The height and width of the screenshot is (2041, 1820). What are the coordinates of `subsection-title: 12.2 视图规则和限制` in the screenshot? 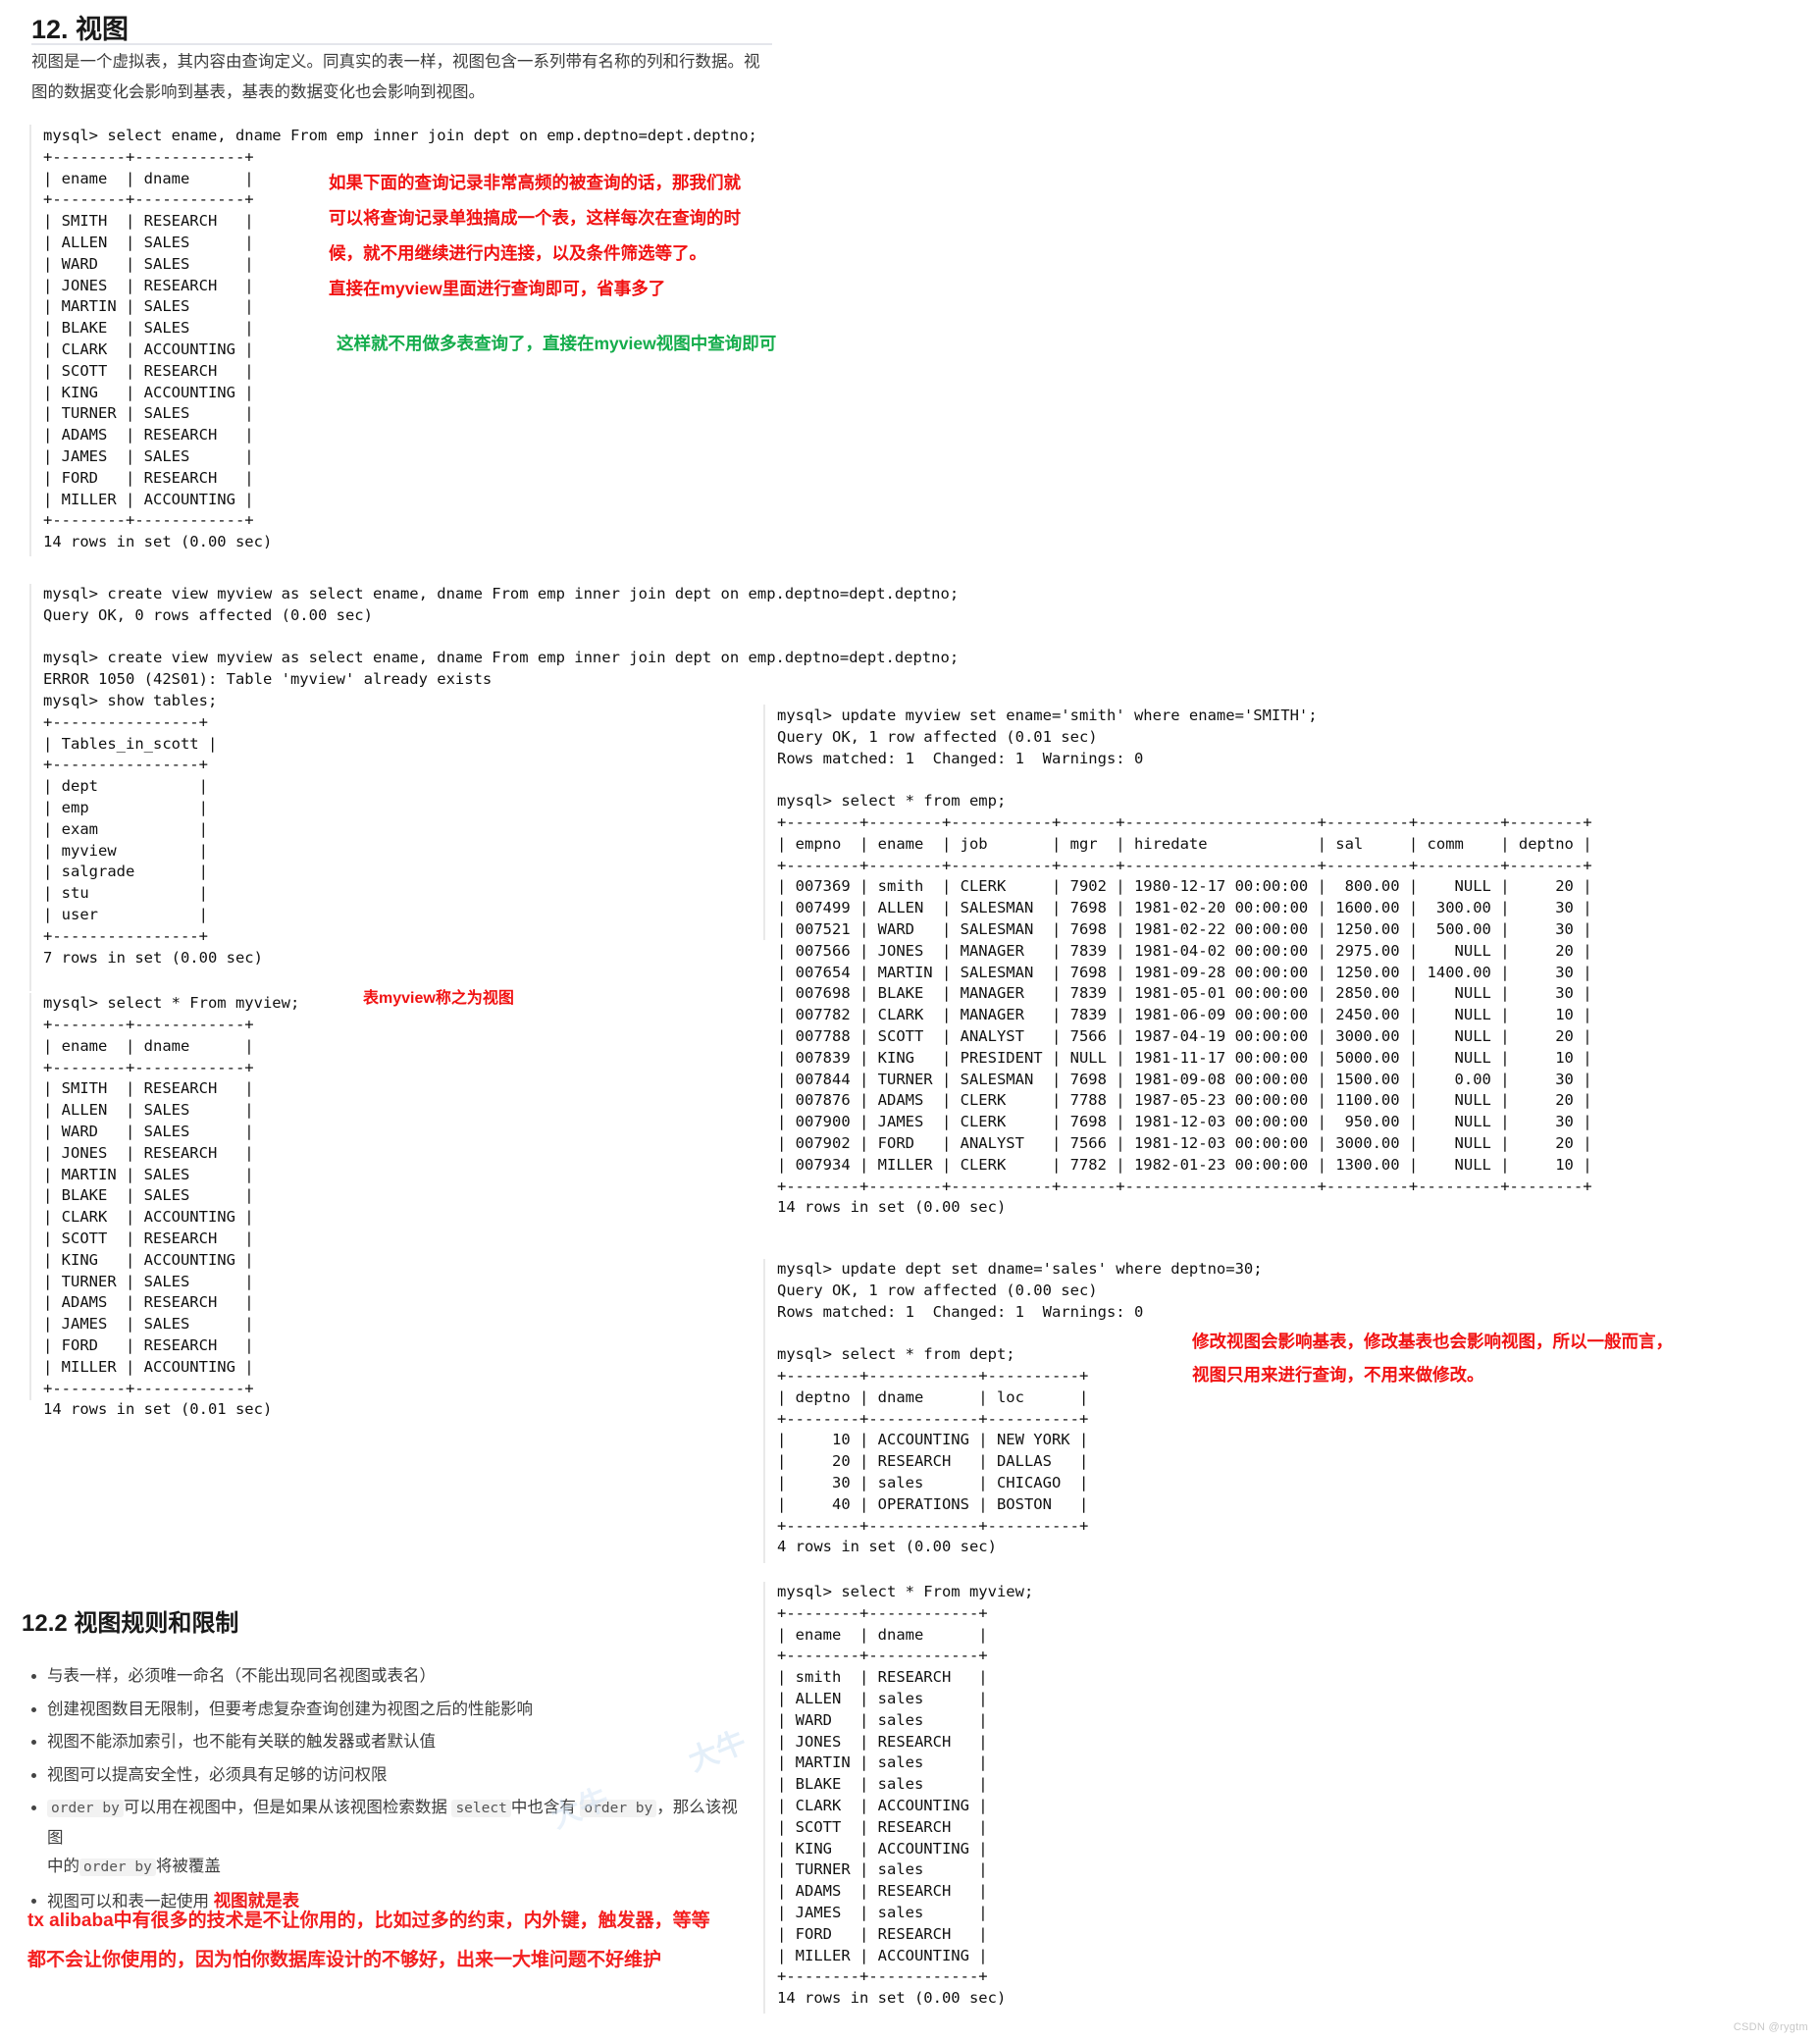 It's located at (130, 1623).